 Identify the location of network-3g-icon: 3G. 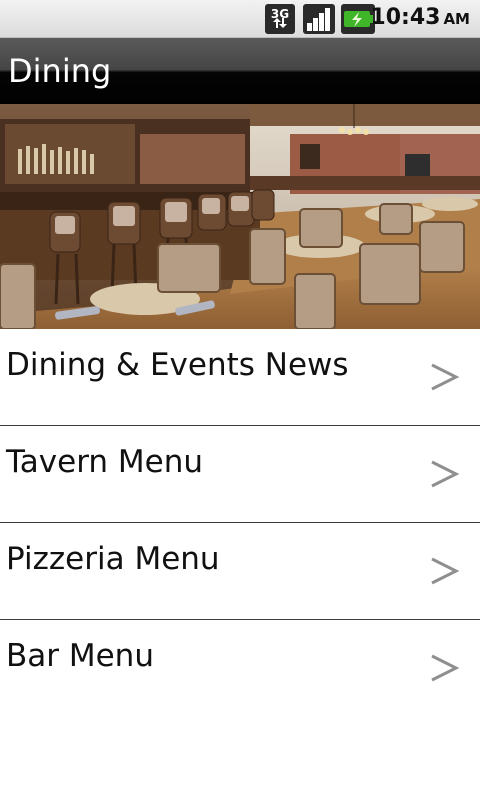
(280, 19).